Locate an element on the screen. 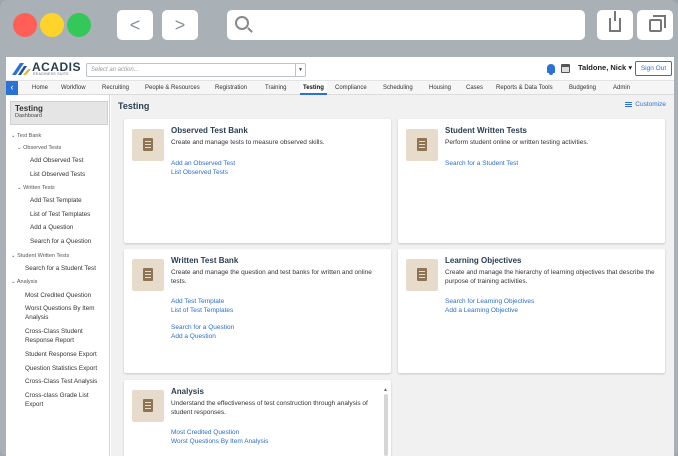  sidebar-item-search-question: Search for a Question is located at coordinates (60, 242).